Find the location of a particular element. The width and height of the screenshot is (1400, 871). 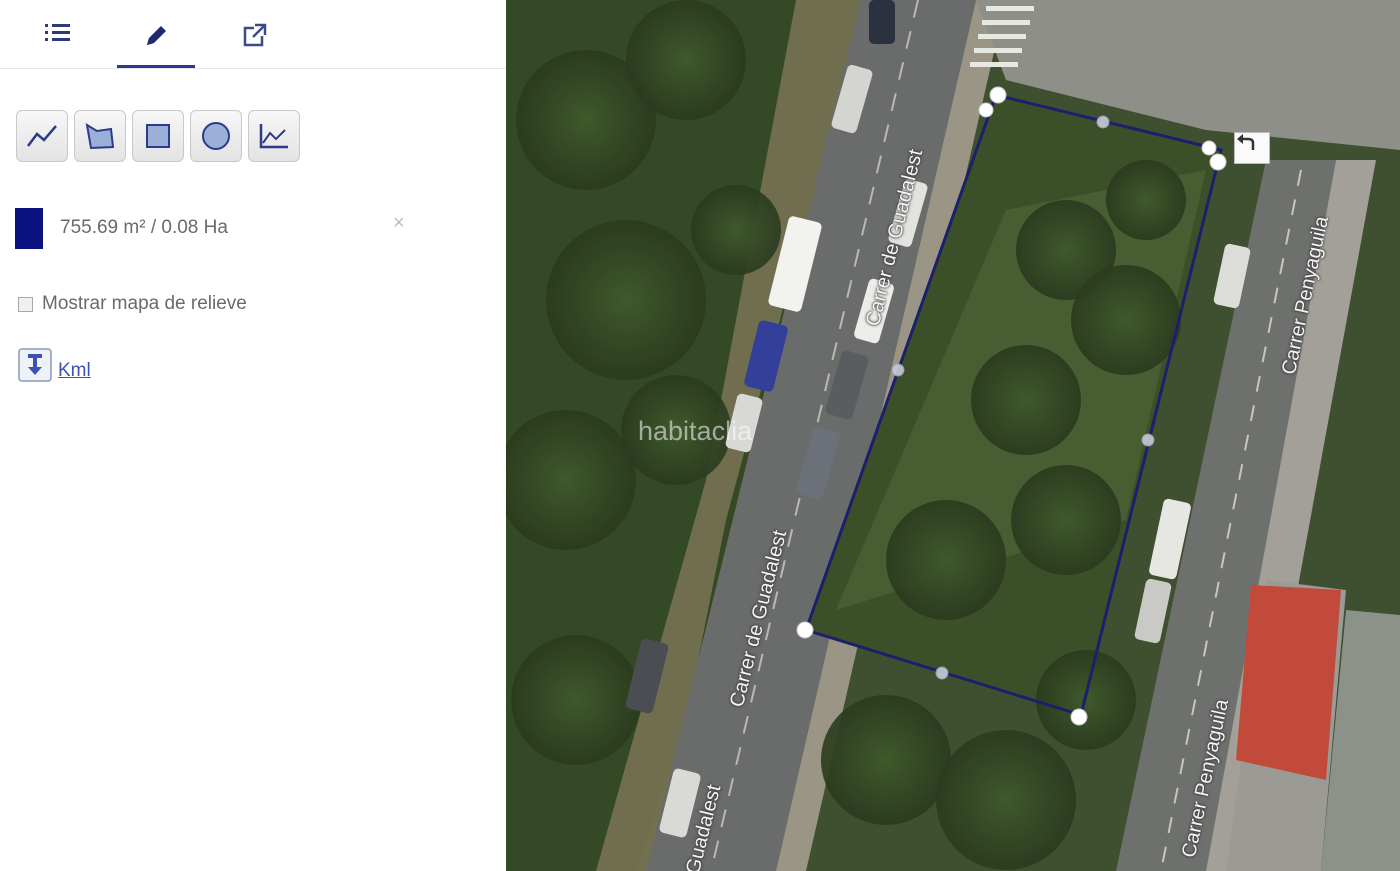

circle-icon is located at coordinates (216, 136).